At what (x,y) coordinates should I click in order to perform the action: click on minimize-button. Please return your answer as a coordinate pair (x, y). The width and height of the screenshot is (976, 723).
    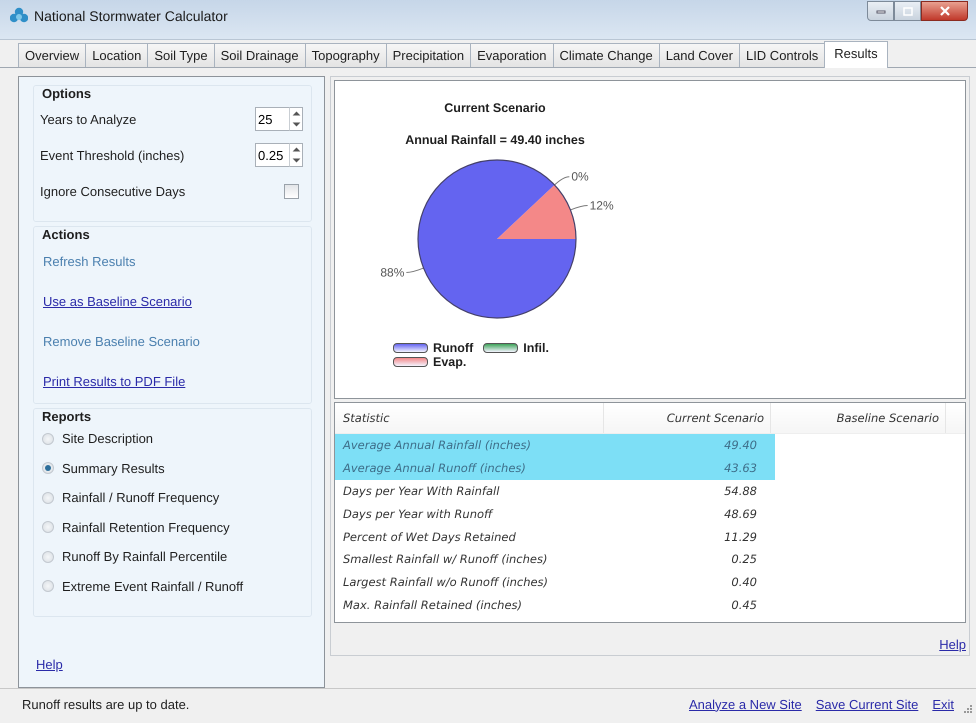
    Looking at the image, I should click on (880, 11).